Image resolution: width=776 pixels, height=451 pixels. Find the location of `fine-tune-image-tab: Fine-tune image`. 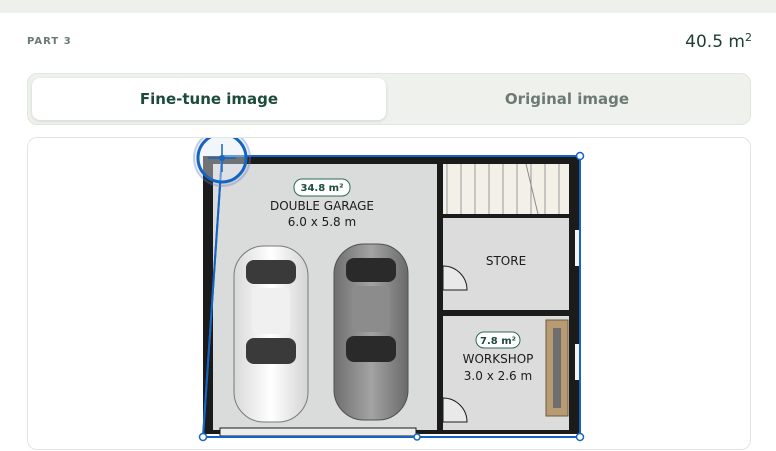

fine-tune-image-tab: Fine-tune image is located at coordinates (209, 99).